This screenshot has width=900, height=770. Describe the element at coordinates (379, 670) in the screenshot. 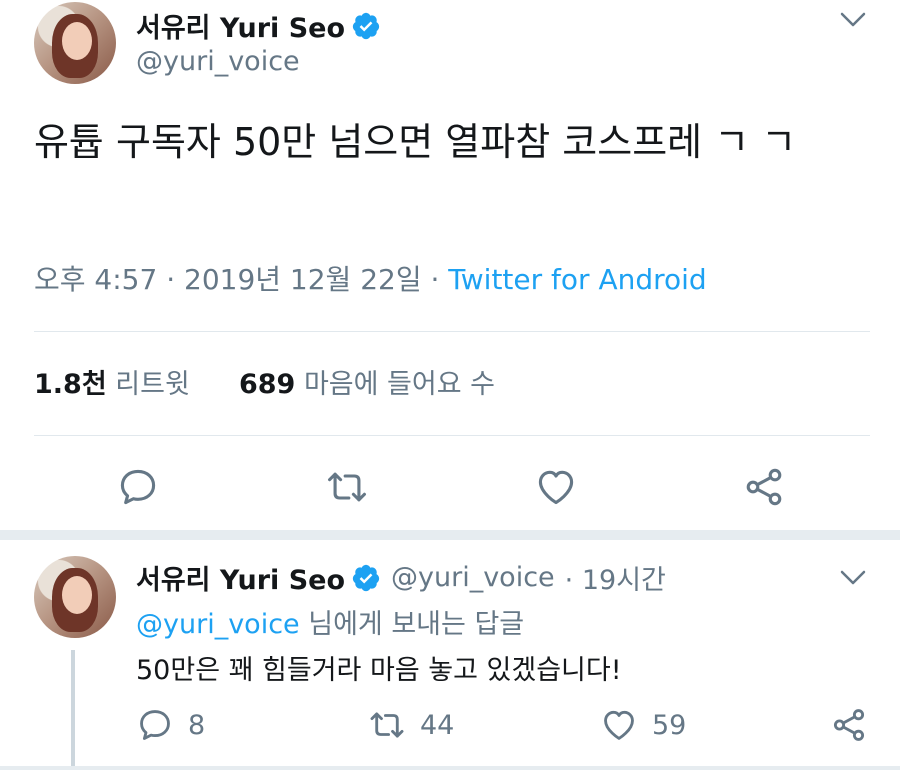

I see `reply-text: 50만은 꽤 힘들거라 마음 놓고 있겠습니다!` at that location.